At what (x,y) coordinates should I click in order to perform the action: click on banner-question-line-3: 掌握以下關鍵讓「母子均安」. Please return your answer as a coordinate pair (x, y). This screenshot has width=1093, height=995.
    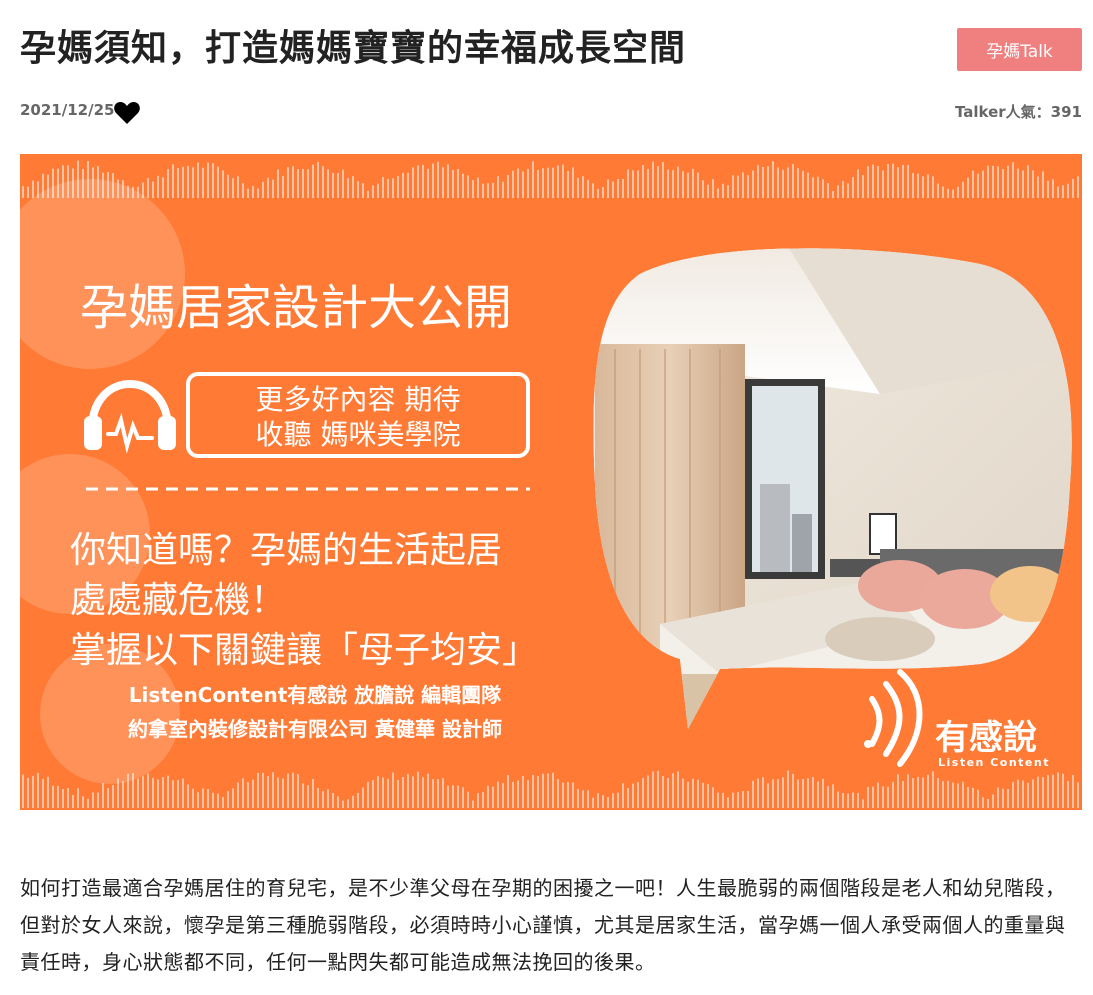
    Looking at the image, I should click on (304, 650).